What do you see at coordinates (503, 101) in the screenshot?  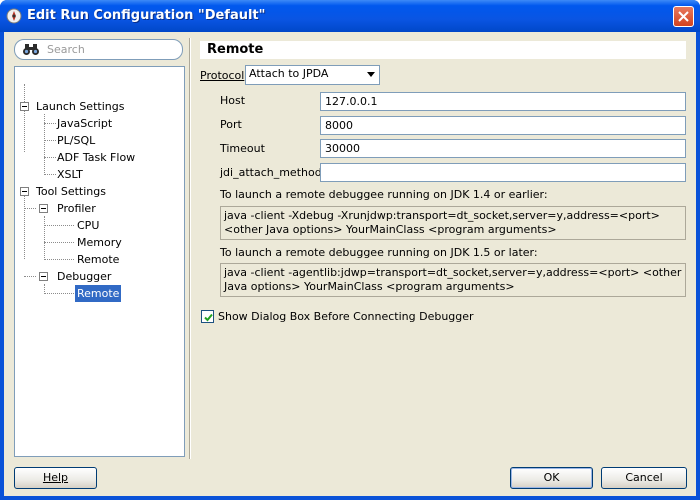 I see `host-field: 127.0.0.1` at bounding box center [503, 101].